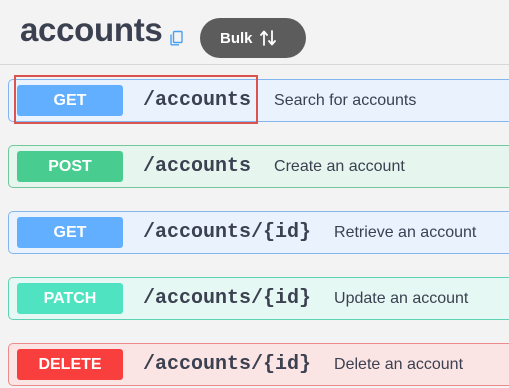 The height and width of the screenshot is (388, 509). What do you see at coordinates (70, 298) in the screenshot?
I see `method-badge-patch: PATCH` at bounding box center [70, 298].